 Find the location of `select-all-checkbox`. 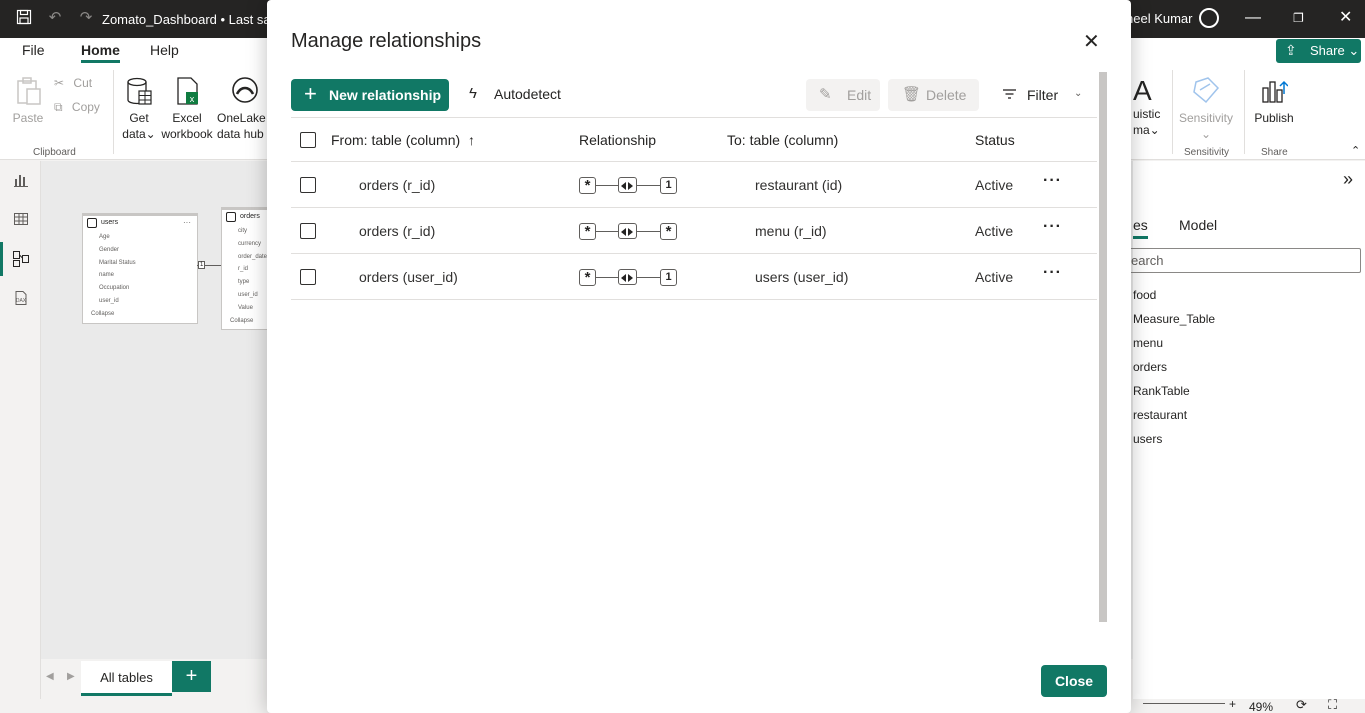

select-all-checkbox is located at coordinates (308, 140).